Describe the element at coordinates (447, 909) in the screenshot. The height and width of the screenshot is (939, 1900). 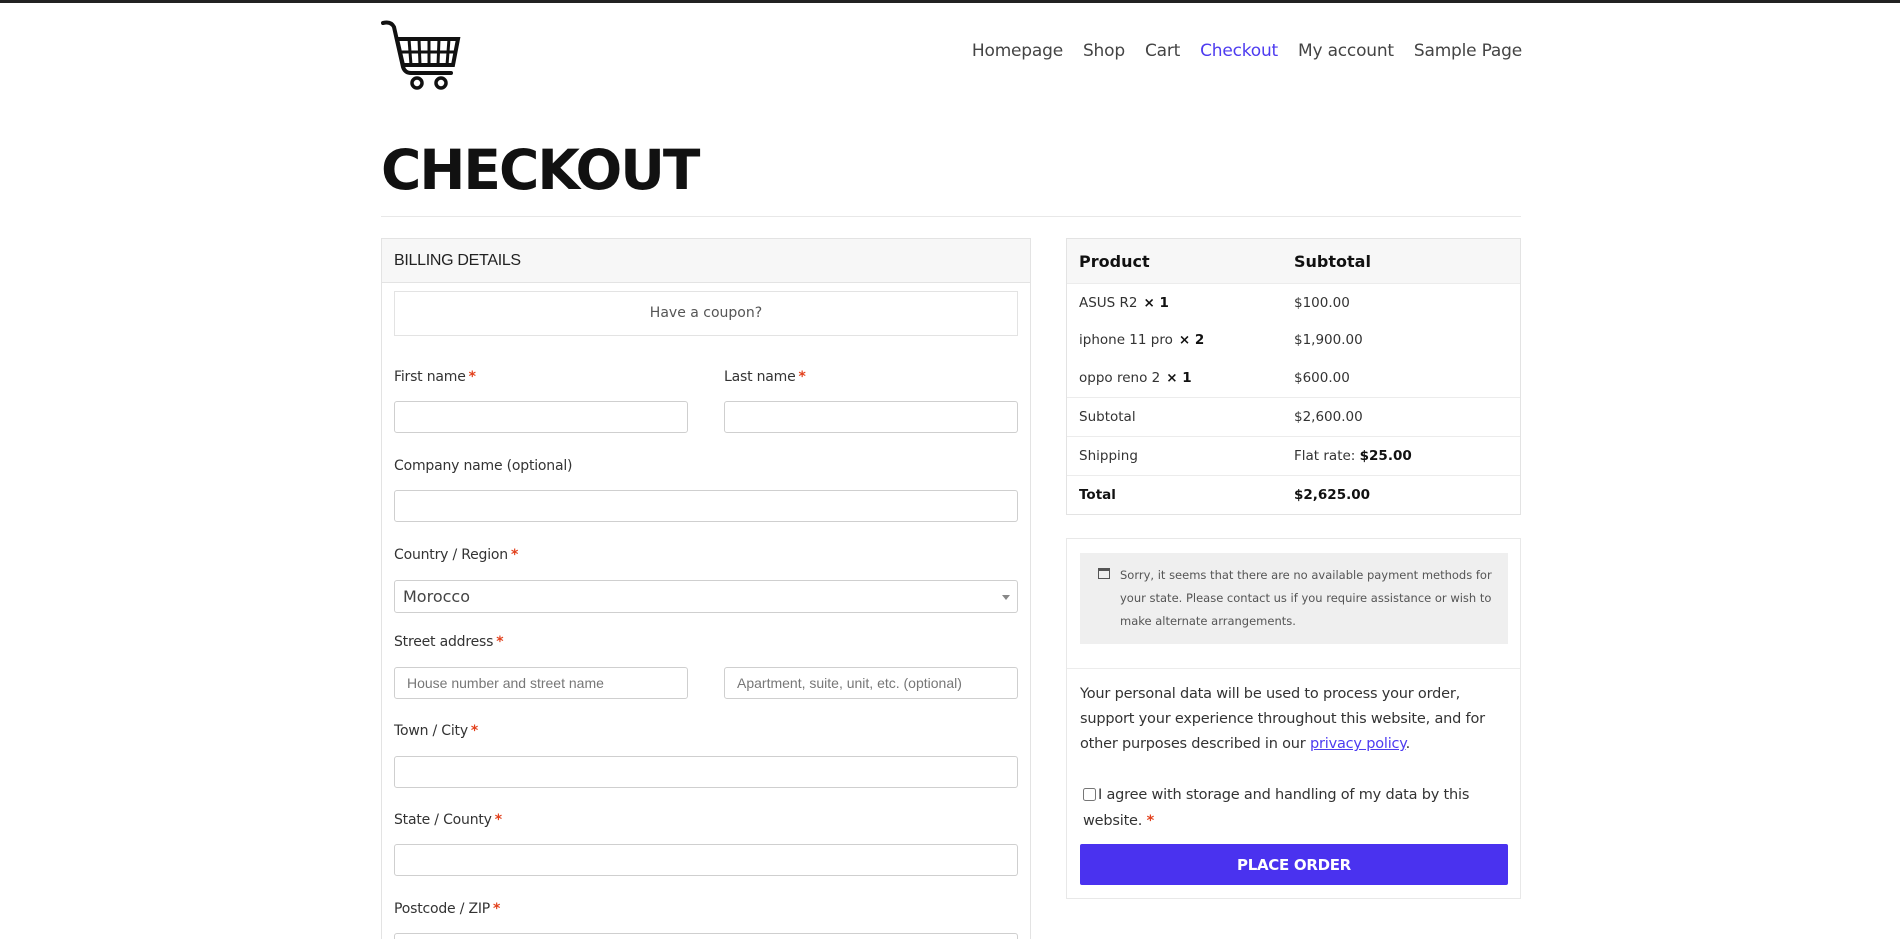
I see `postcode-label: Postcode / ZIP *` at that location.